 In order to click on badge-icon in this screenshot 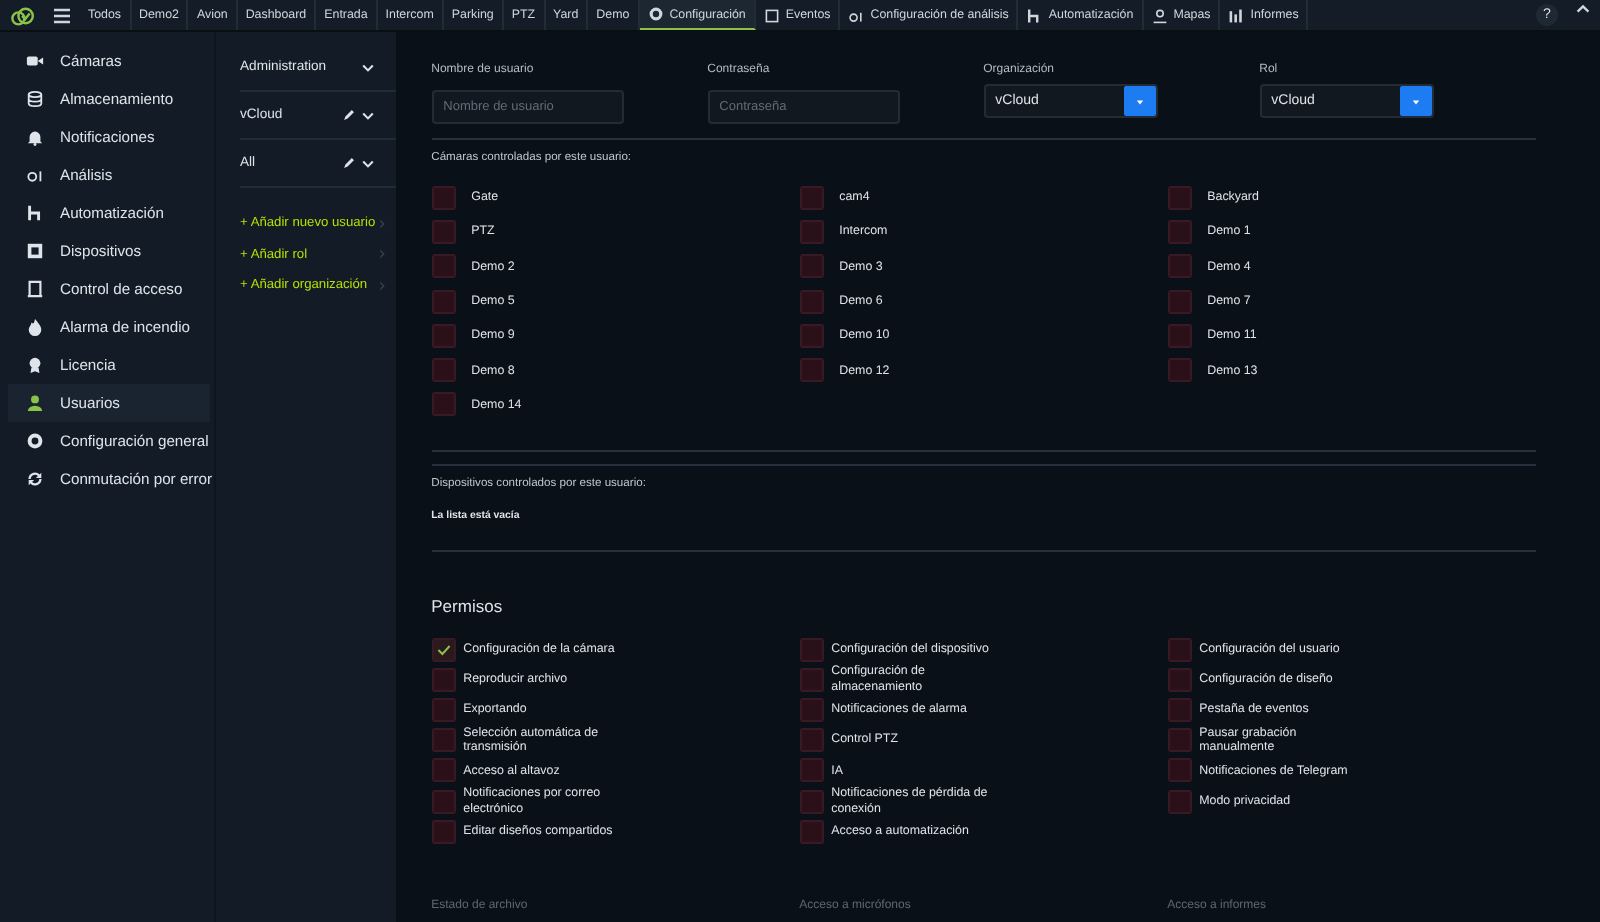, I will do `click(35, 365)`.